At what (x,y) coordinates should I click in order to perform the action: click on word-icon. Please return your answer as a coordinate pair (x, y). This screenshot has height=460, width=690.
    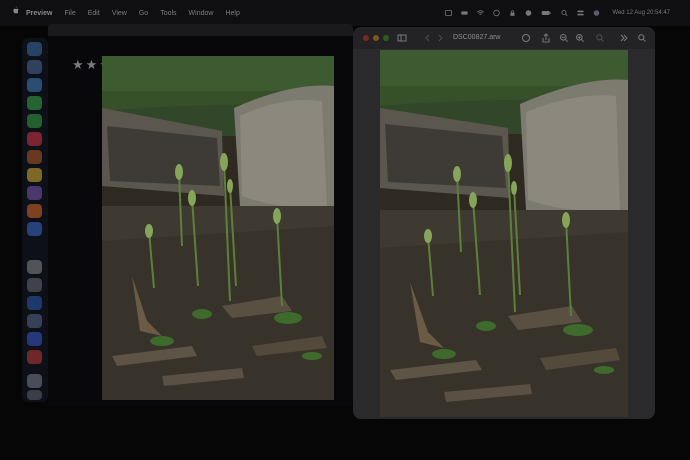
    Looking at the image, I should click on (34, 303).